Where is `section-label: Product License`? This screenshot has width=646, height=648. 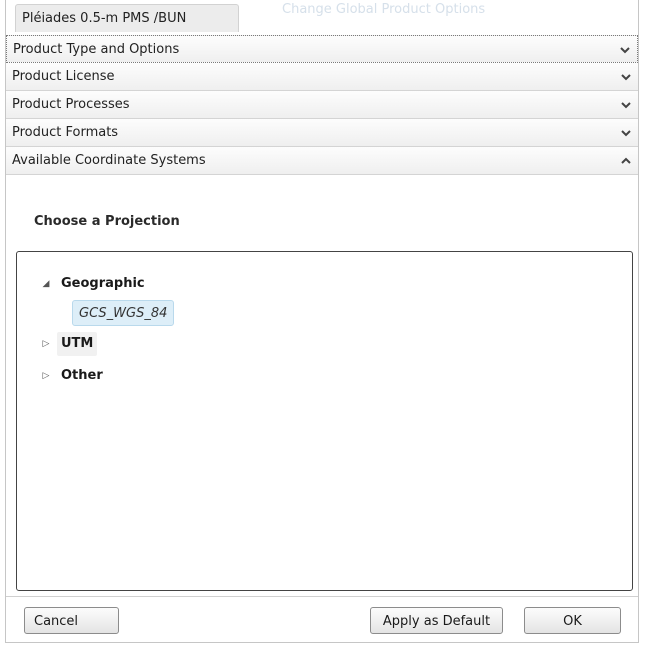
section-label: Product License is located at coordinates (63, 76).